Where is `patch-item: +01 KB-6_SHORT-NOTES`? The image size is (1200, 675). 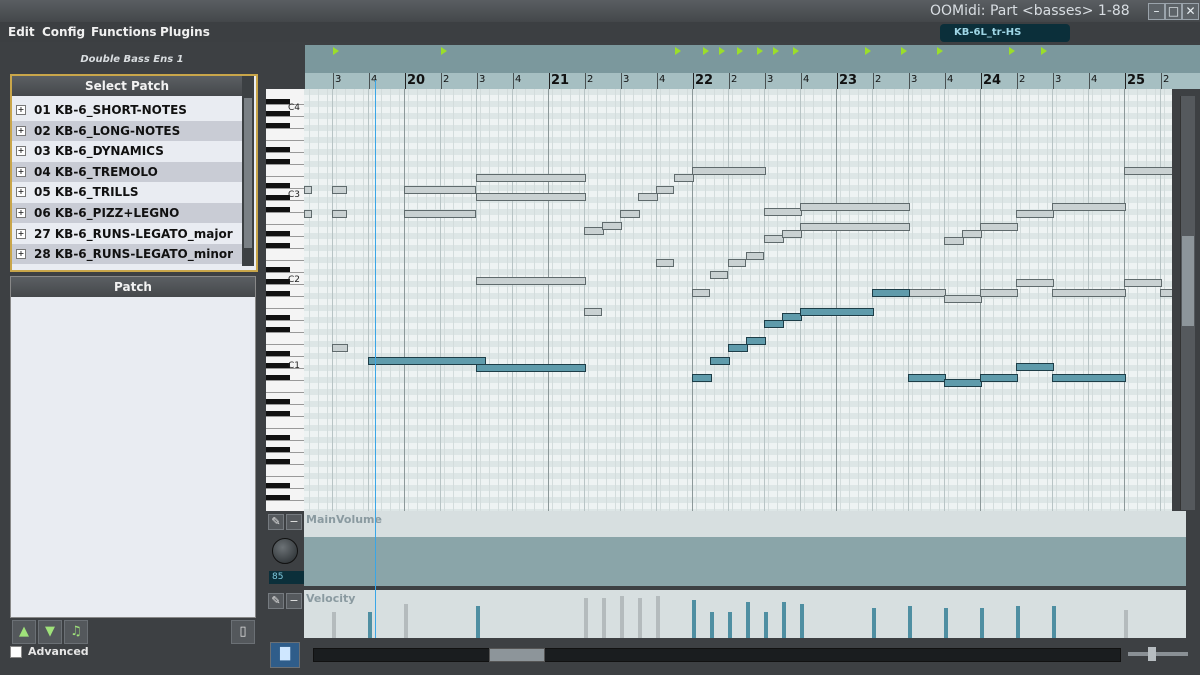
patch-item: +01 KB-6_SHORT-NOTES is located at coordinates (127, 110).